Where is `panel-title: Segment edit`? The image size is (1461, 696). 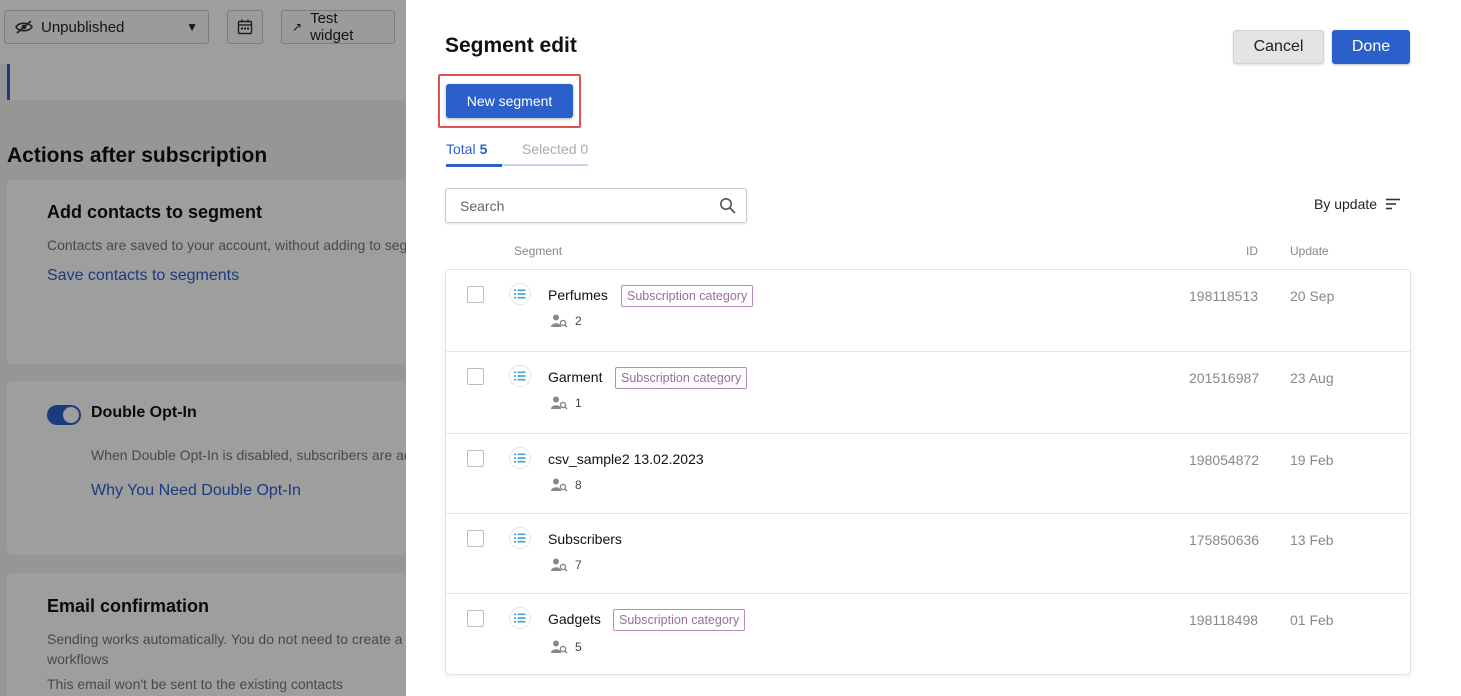
panel-title: Segment edit is located at coordinates (511, 45).